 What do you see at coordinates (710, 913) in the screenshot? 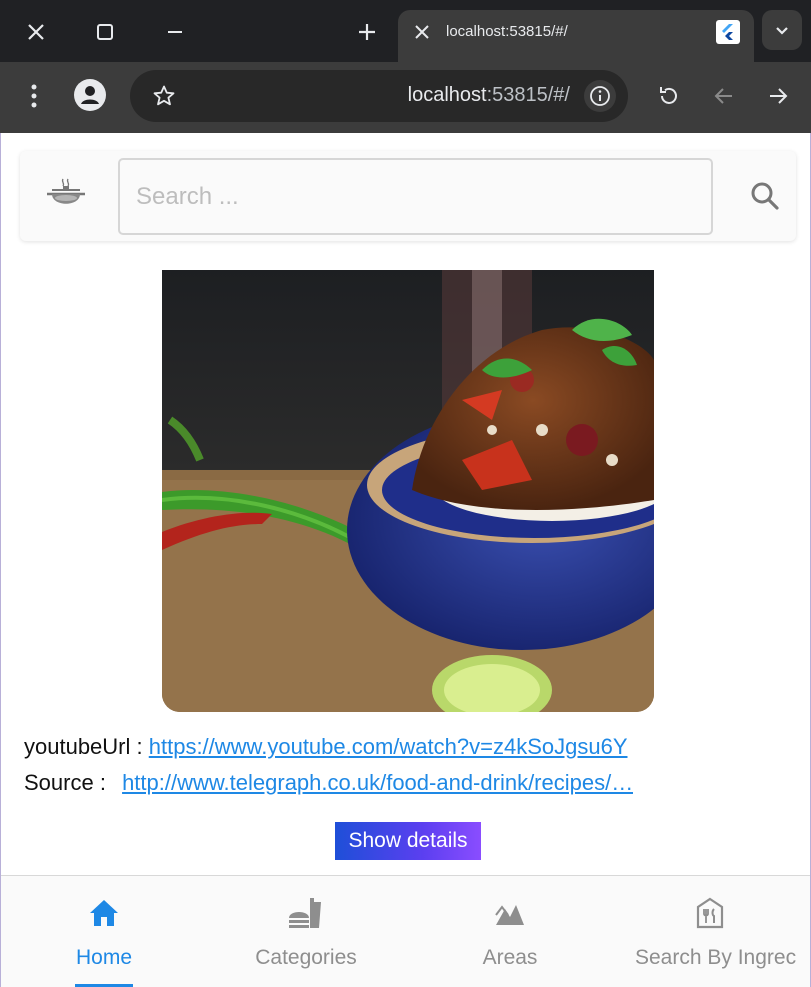
I see `restaurant-icon` at bounding box center [710, 913].